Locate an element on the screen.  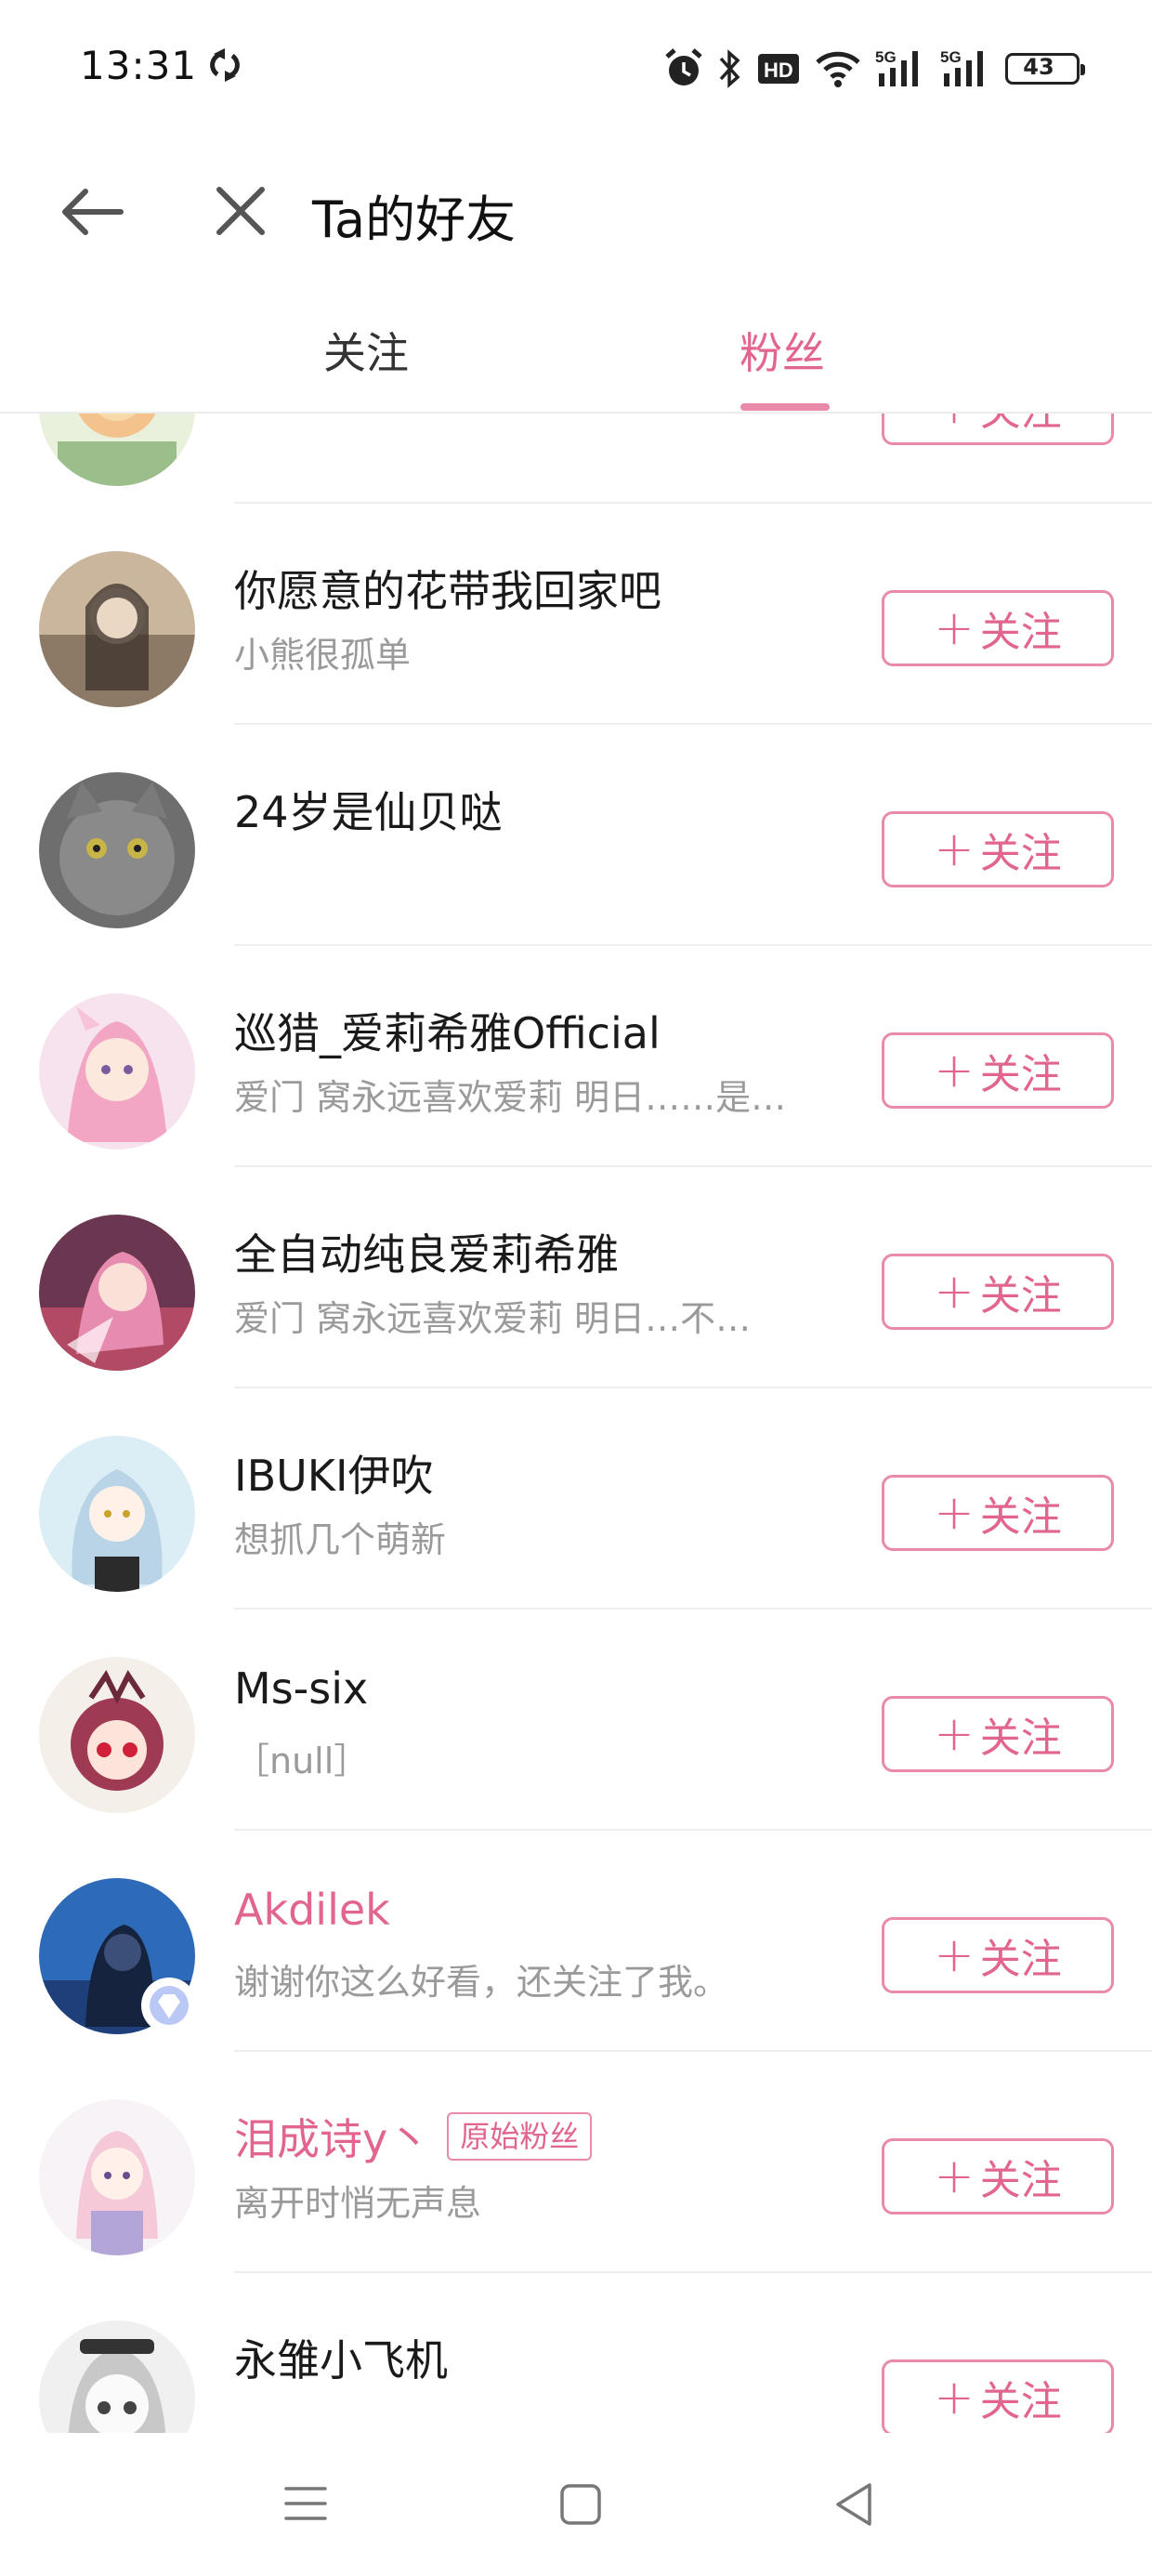
list-item: 泪成诗y丶 原始粉丝 离开时悄无声息 + 关注 is located at coordinates (576, 2162).